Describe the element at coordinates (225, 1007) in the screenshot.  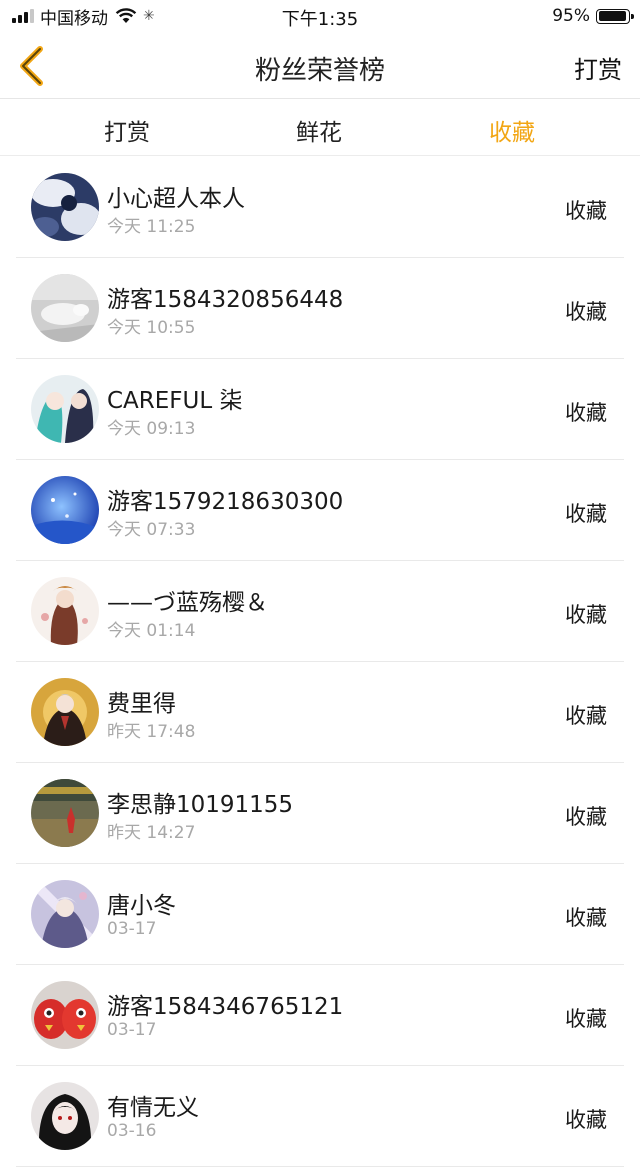
I see `fan-name: 游客1584346765121` at that location.